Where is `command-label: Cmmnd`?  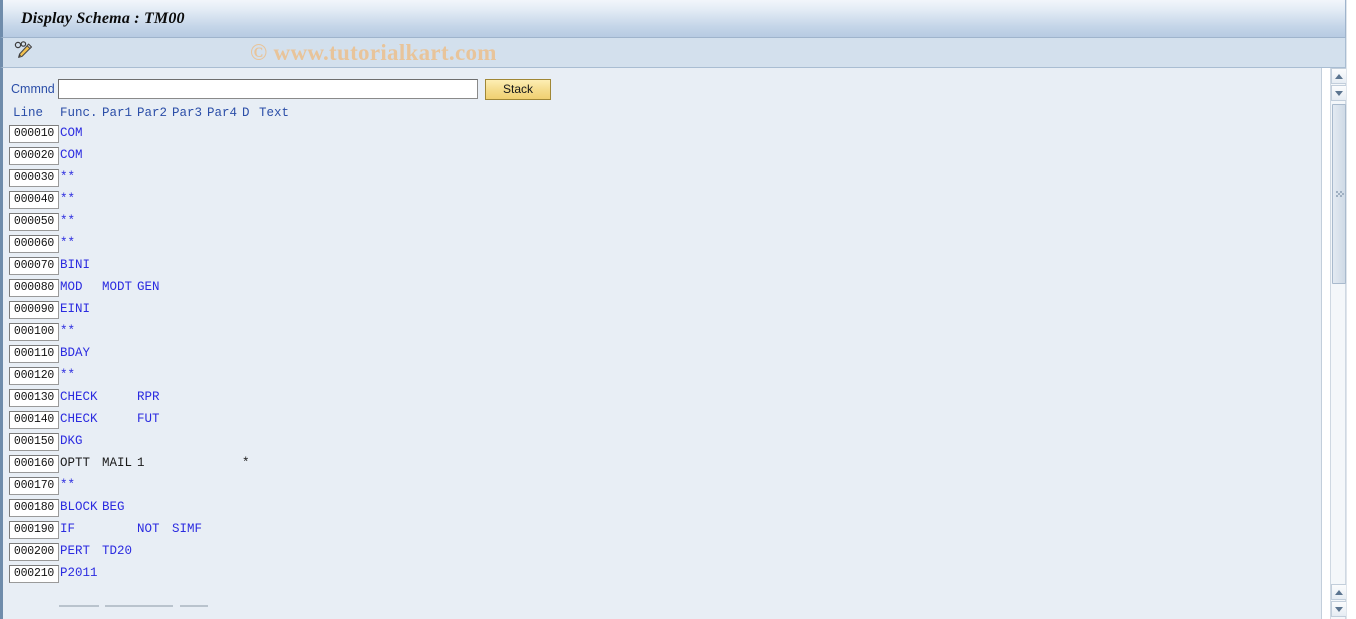 command-label: Cmmnd is located at coordinates (33, 89).